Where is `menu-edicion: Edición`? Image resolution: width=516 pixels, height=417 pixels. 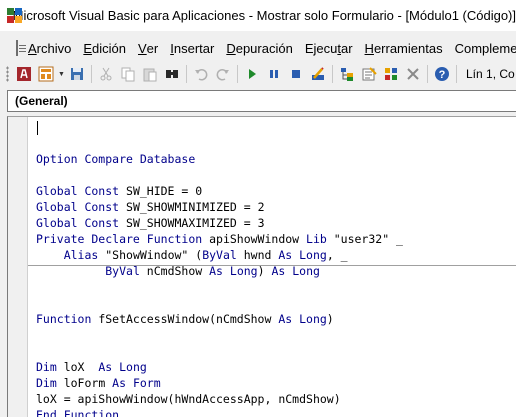
menu-edicion: Edición is located at coordinates (104, 48).